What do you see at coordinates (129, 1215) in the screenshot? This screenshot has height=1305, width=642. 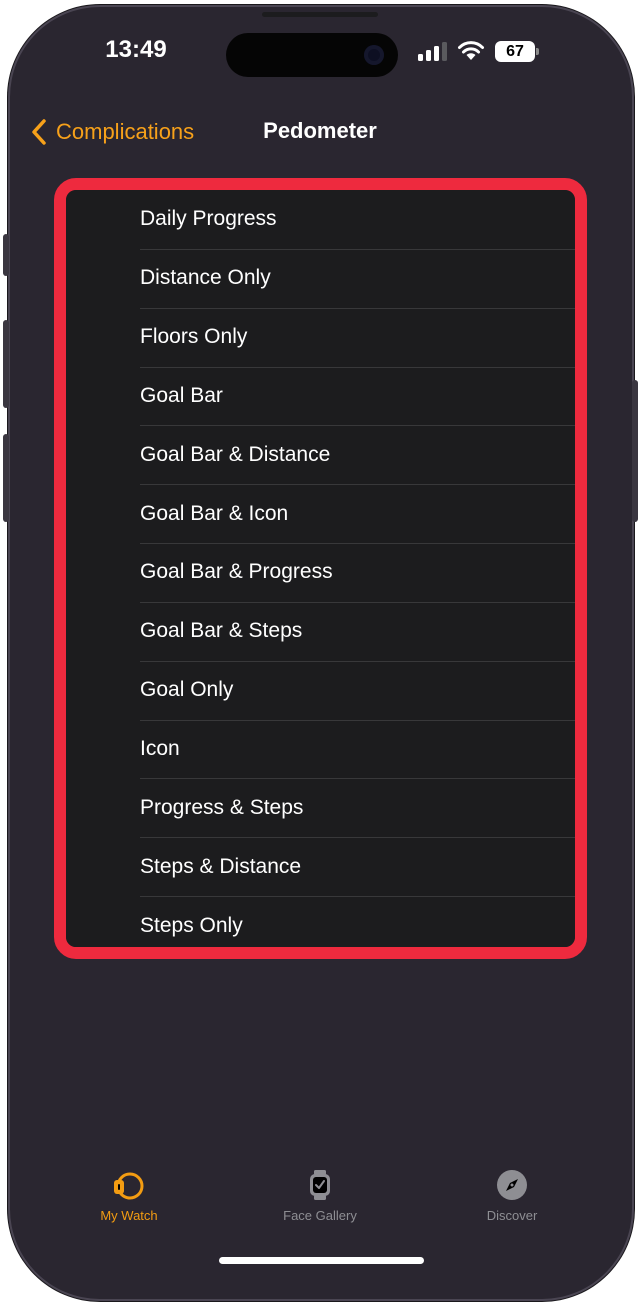 I see `tab-label-my-watch: My Watch` at bounding box center [129, 1215].